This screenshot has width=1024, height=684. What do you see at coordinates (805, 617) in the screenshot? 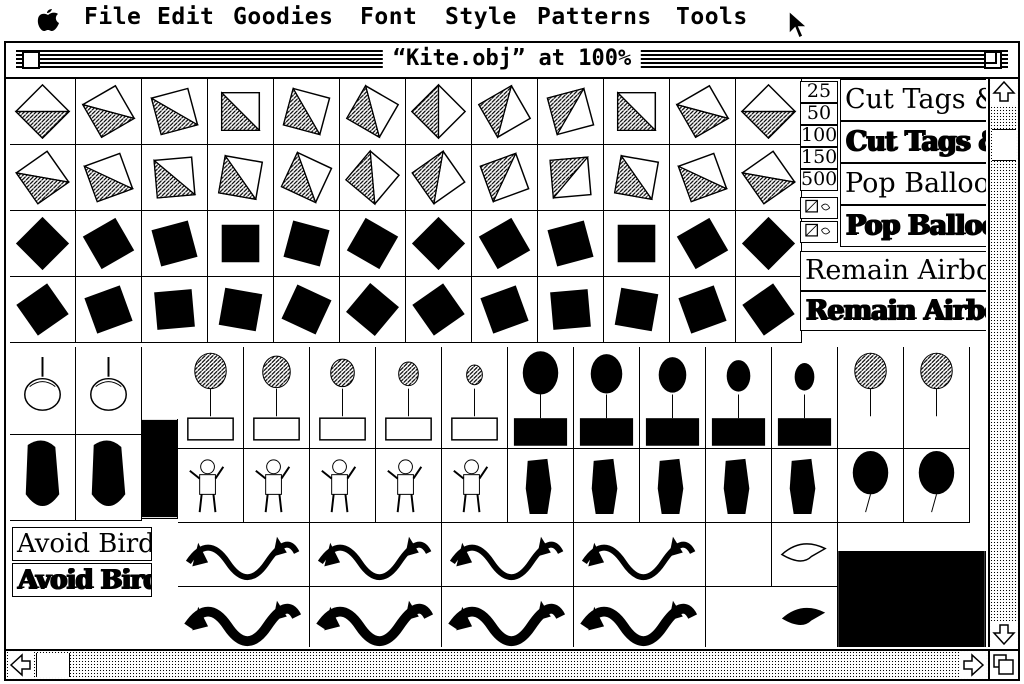
I see `bird-silhouette-sprite` at bounding box center [805, 617].